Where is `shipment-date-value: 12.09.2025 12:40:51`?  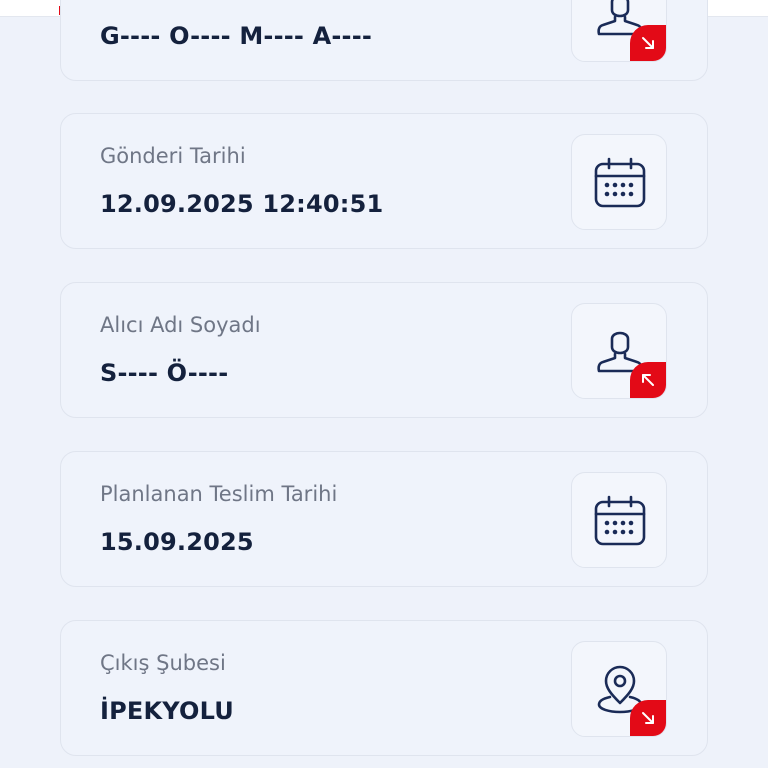 shipment-date-value: 12.09.2025 12:40:51 is located at coordinates (242, 204).